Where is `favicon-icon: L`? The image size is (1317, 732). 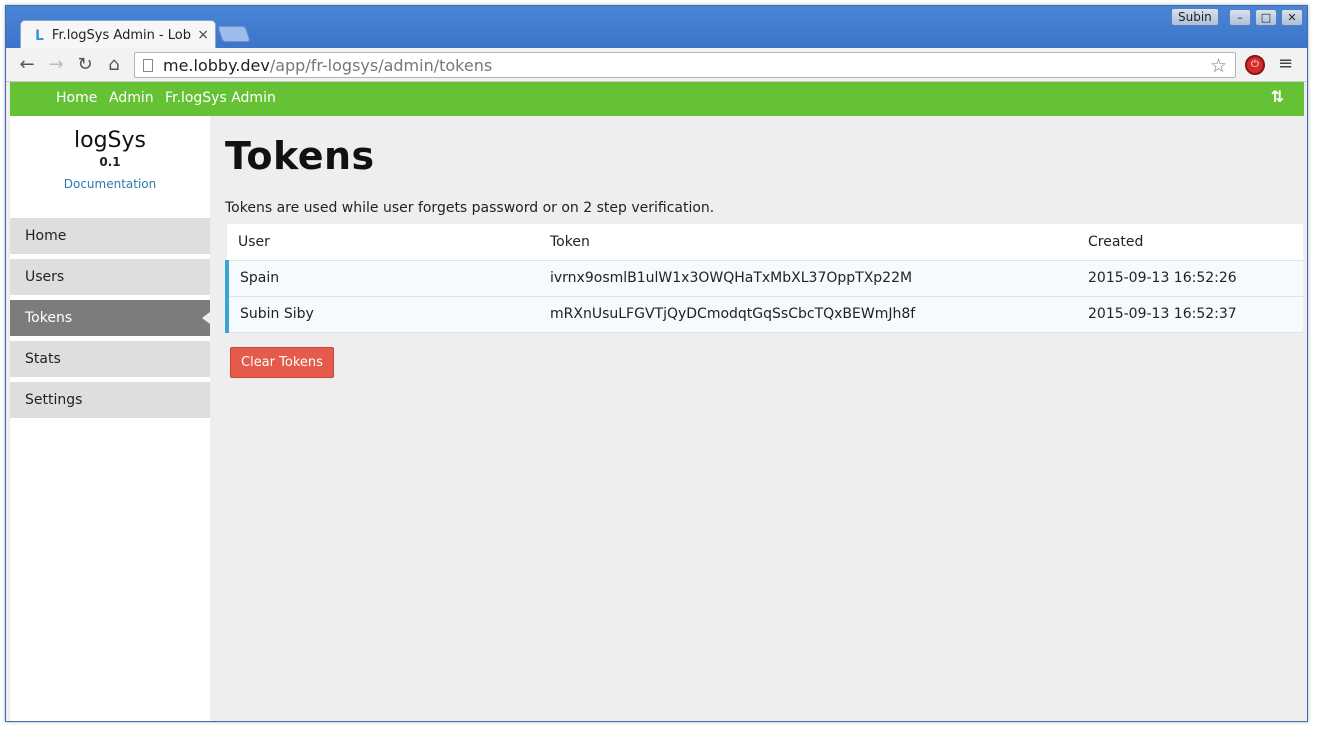 favicon-icon: L is located at coordinates (39, 35).